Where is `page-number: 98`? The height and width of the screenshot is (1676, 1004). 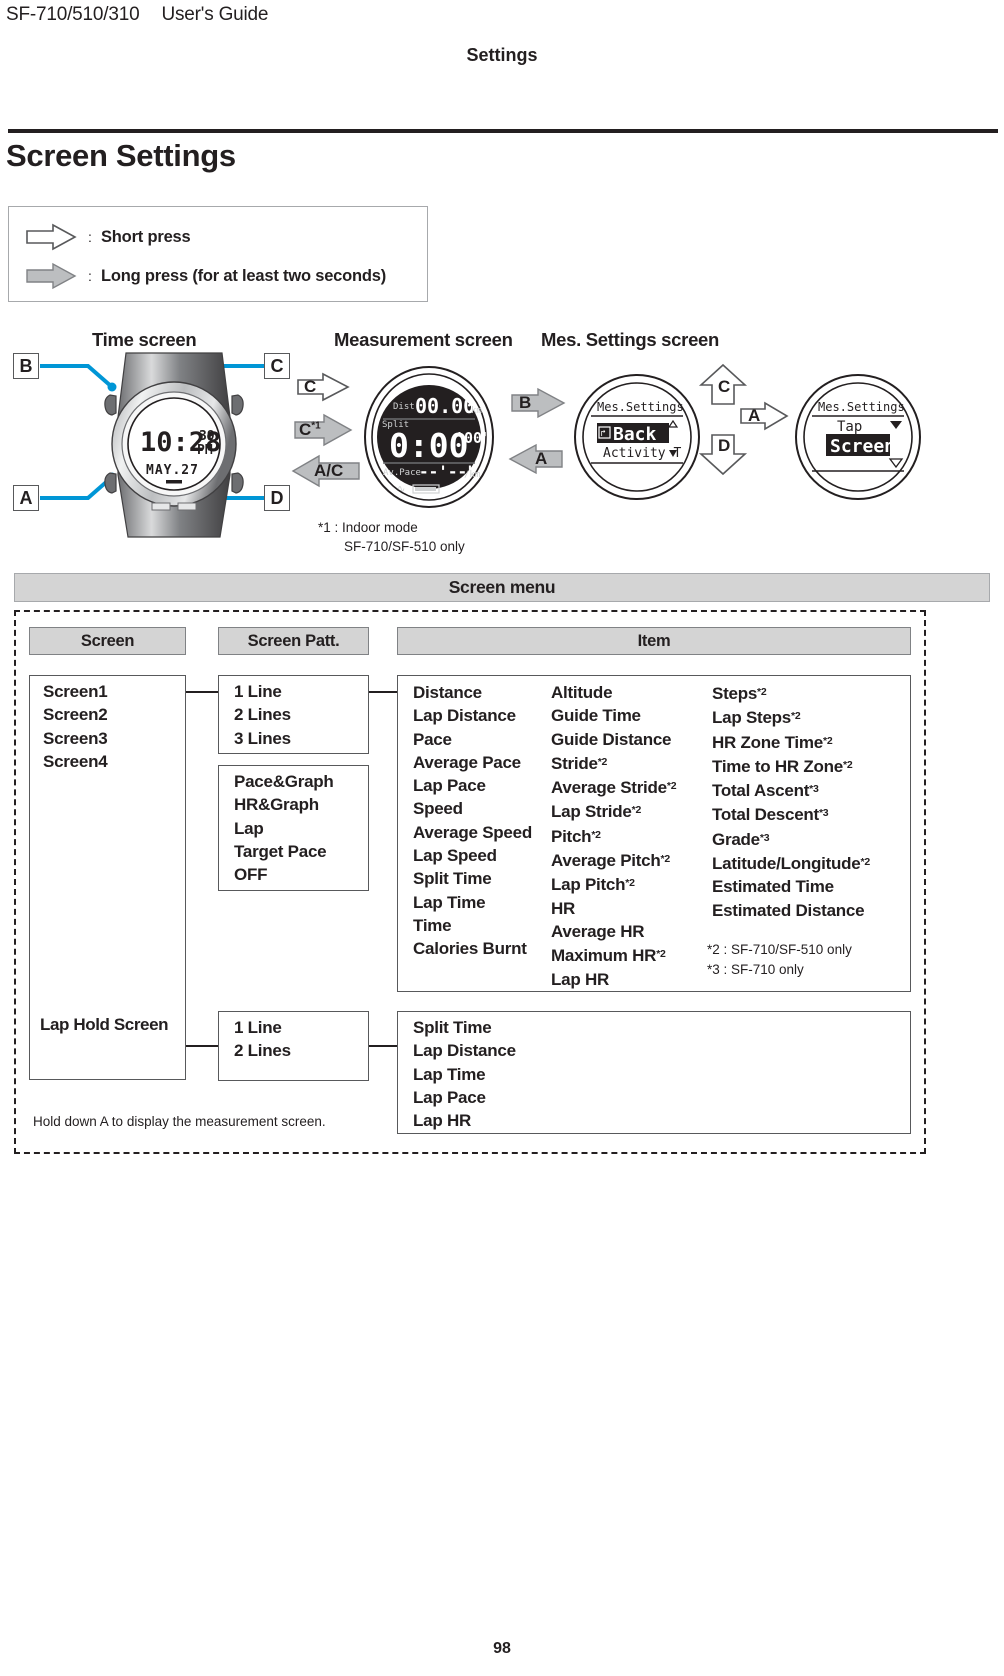
page-number: 98 is located at coordinates (502, 1648).